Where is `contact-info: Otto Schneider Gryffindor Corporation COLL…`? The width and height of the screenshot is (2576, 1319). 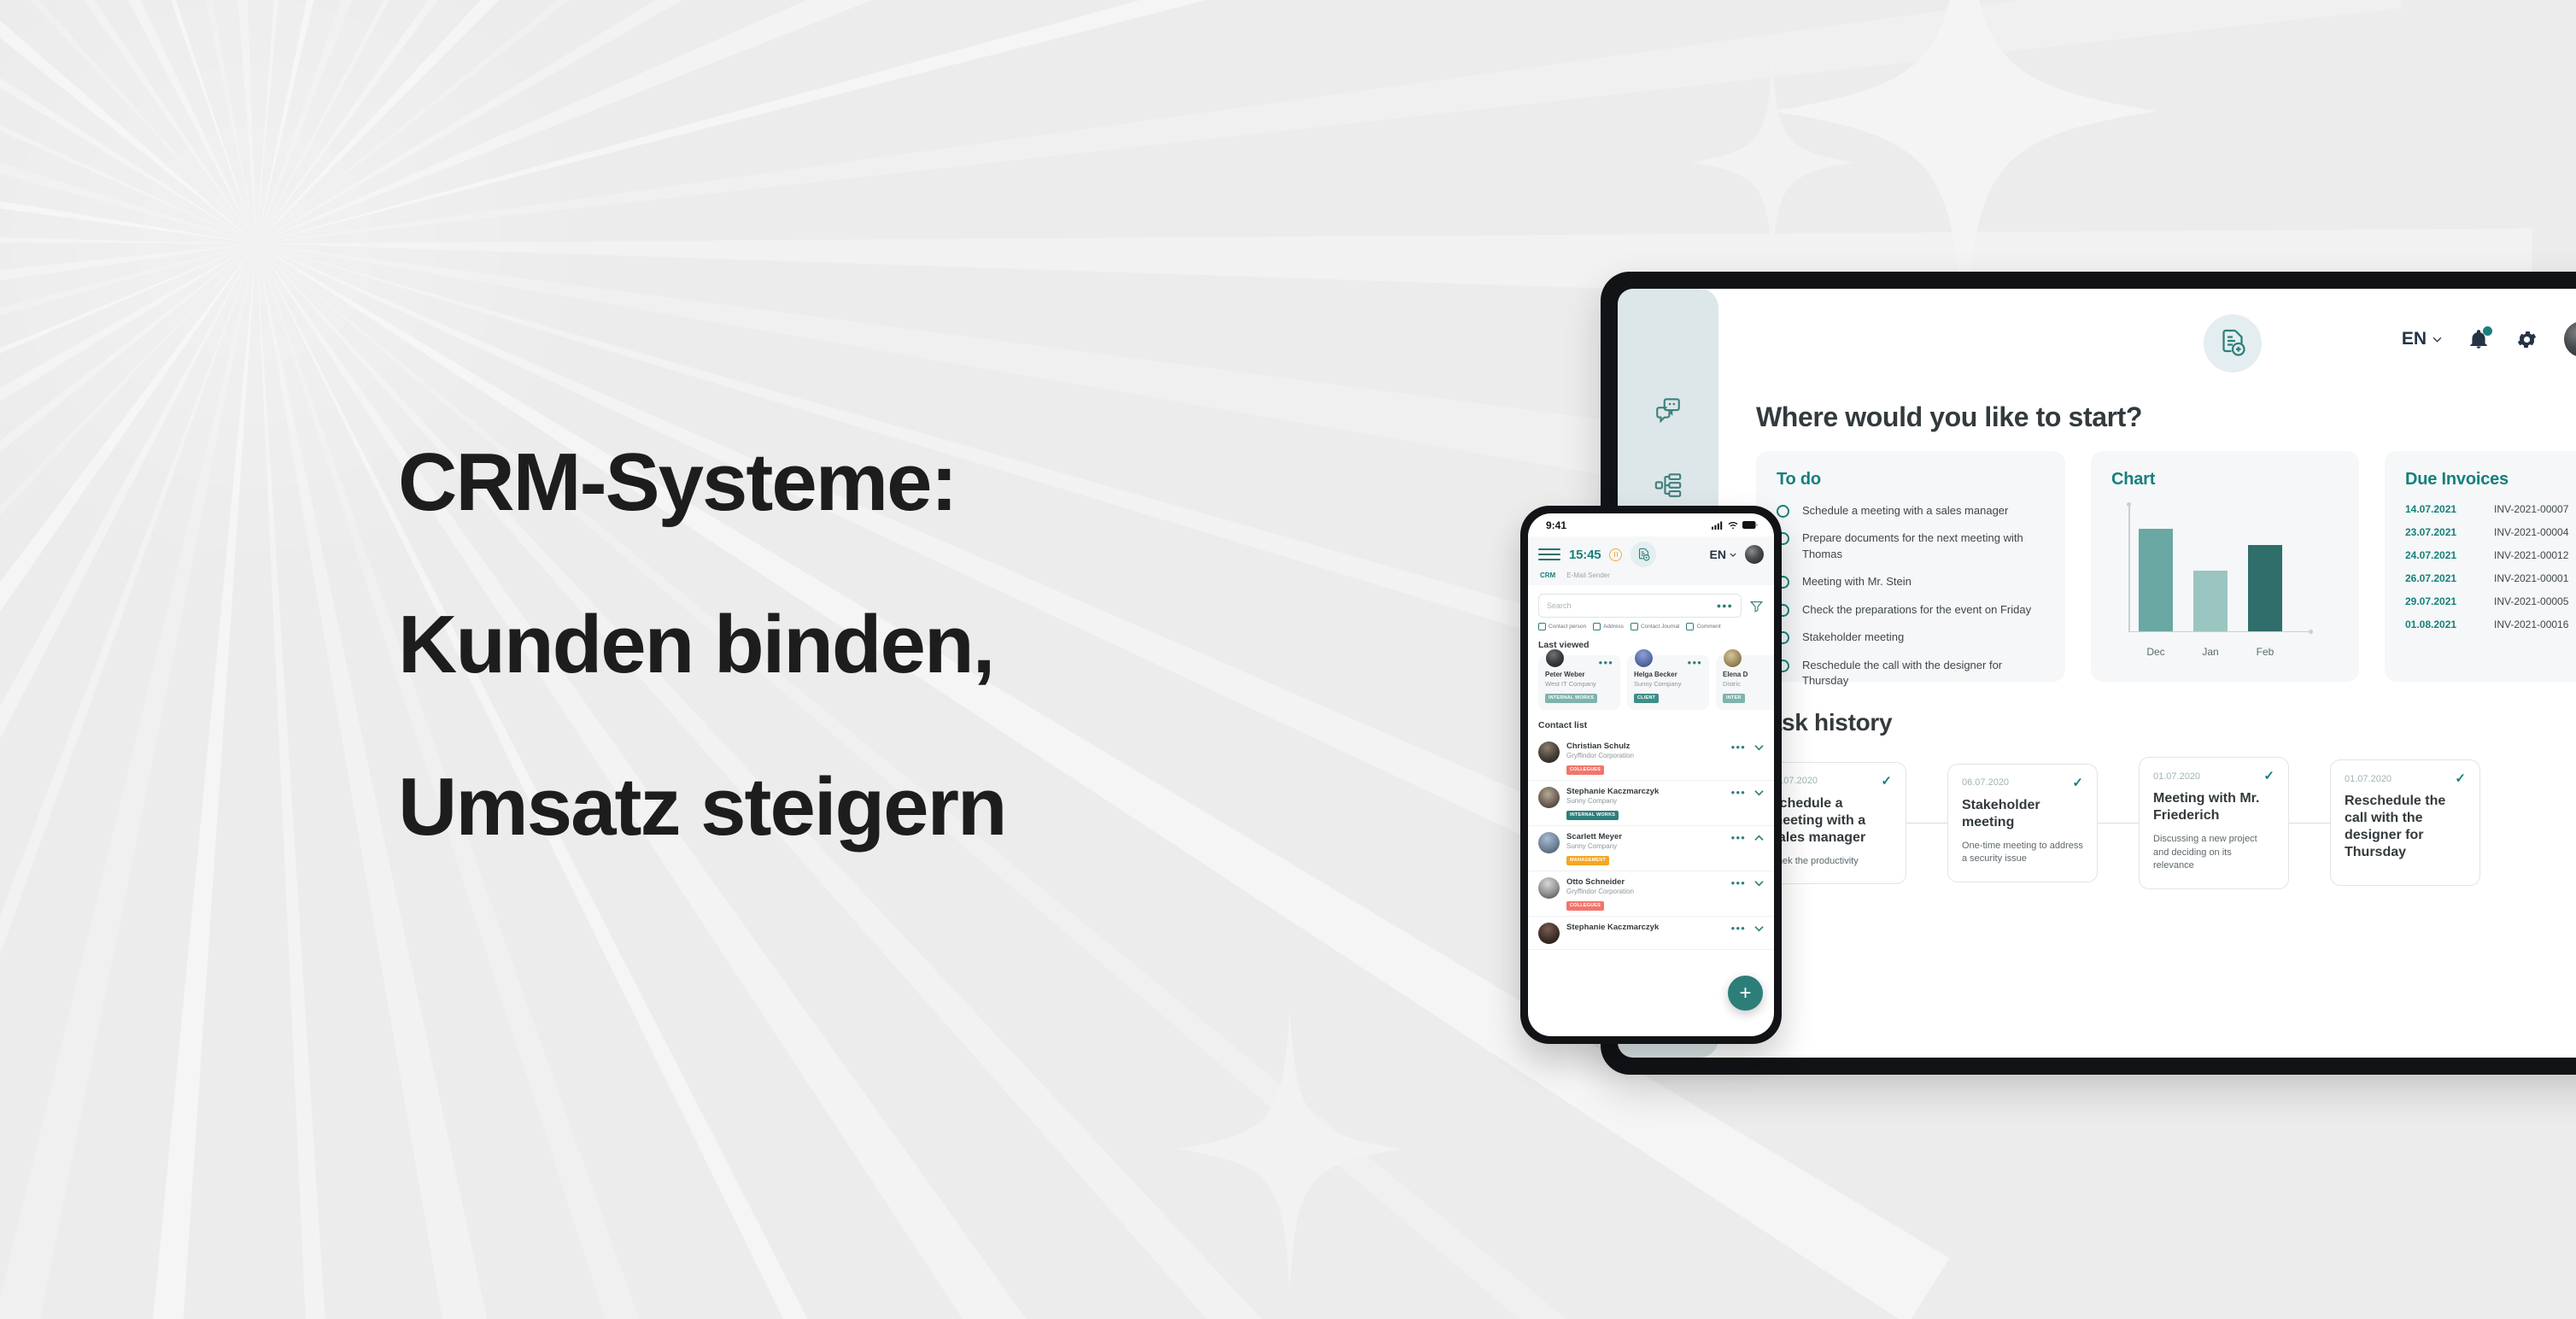 contact-info: Otto Schneider Gryffindor Corporation COLL… is located at coordinates (1645, 894).